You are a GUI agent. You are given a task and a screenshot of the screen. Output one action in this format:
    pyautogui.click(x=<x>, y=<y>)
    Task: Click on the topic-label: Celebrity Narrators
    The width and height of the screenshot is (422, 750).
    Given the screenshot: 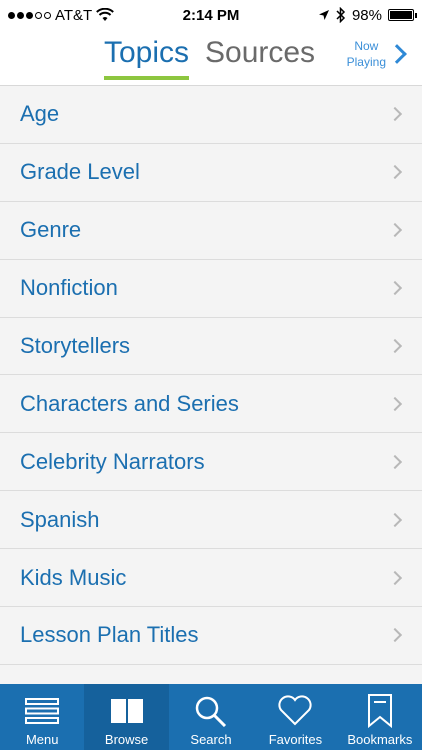 What is the action you would take?
    pyautogui.click(x=112, y=461)
    